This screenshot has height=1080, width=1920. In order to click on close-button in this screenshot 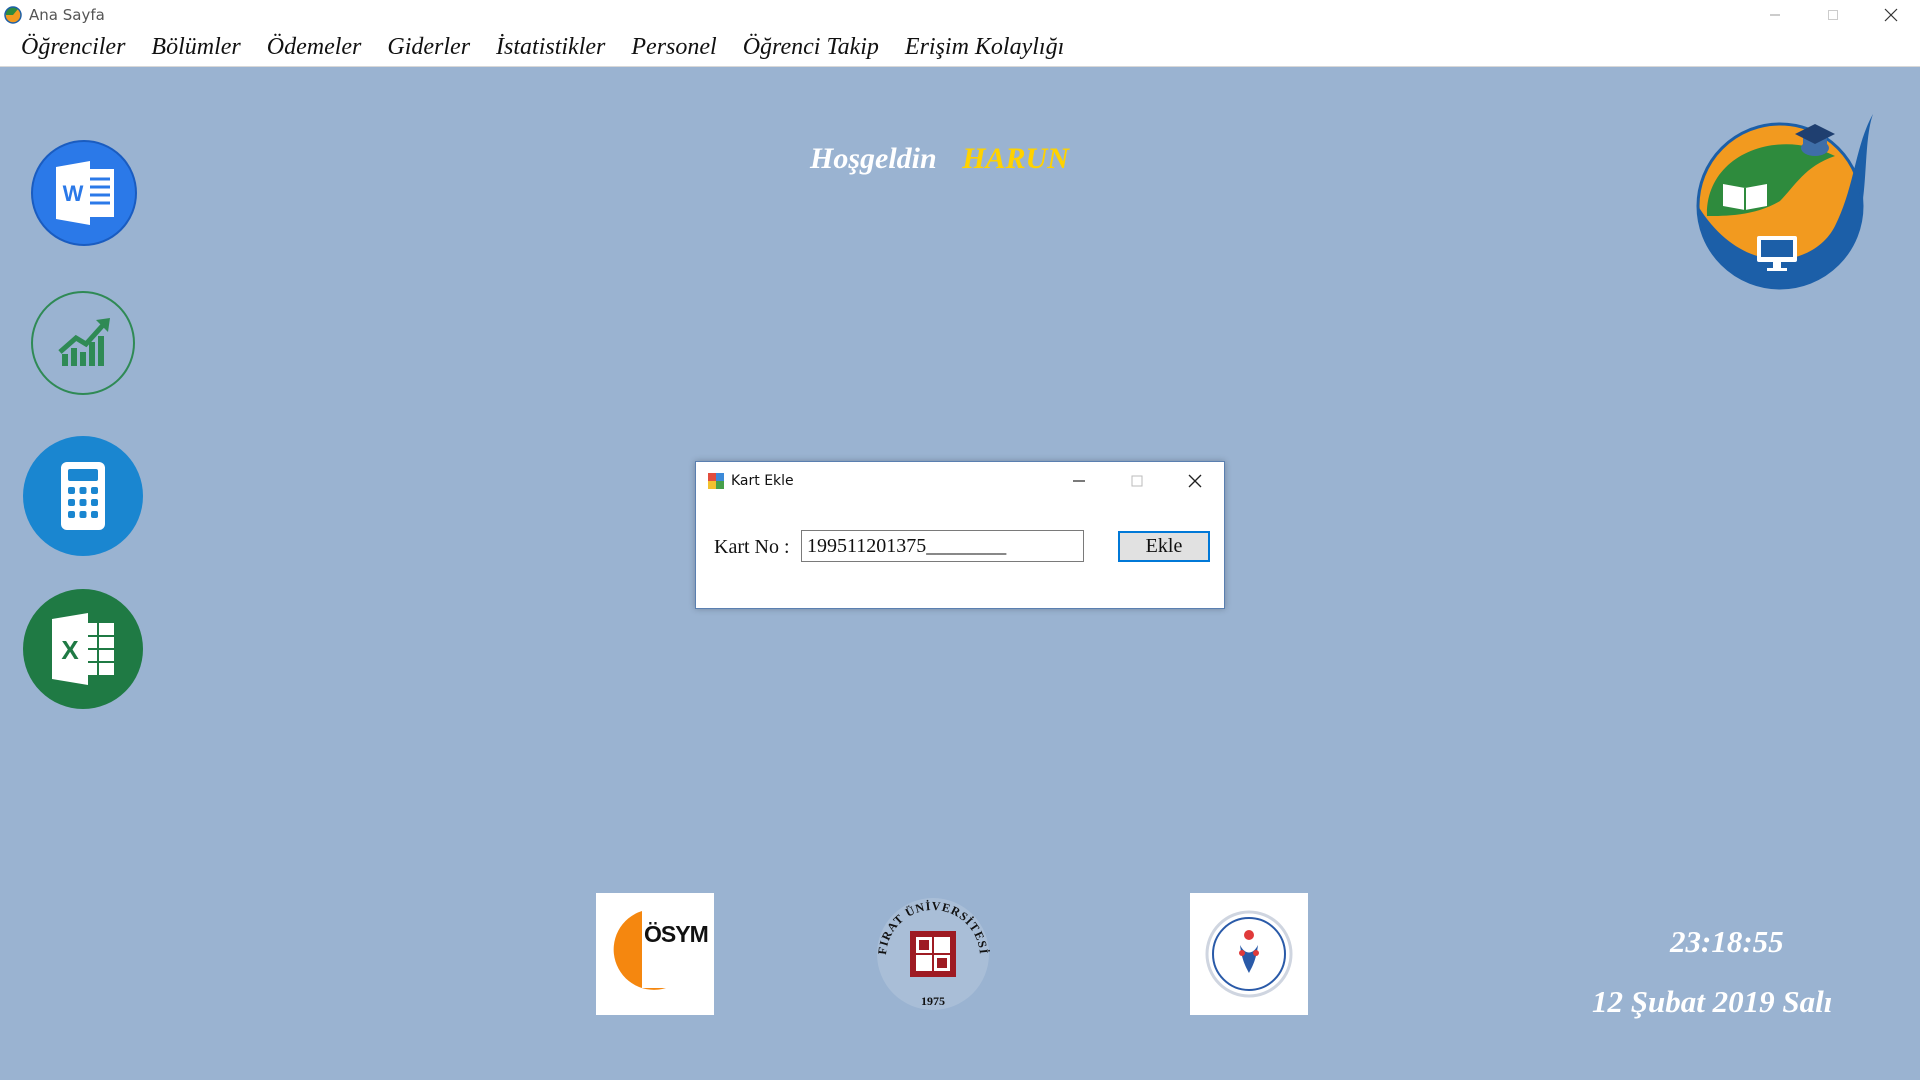, I will do `click(1891, 14)`.